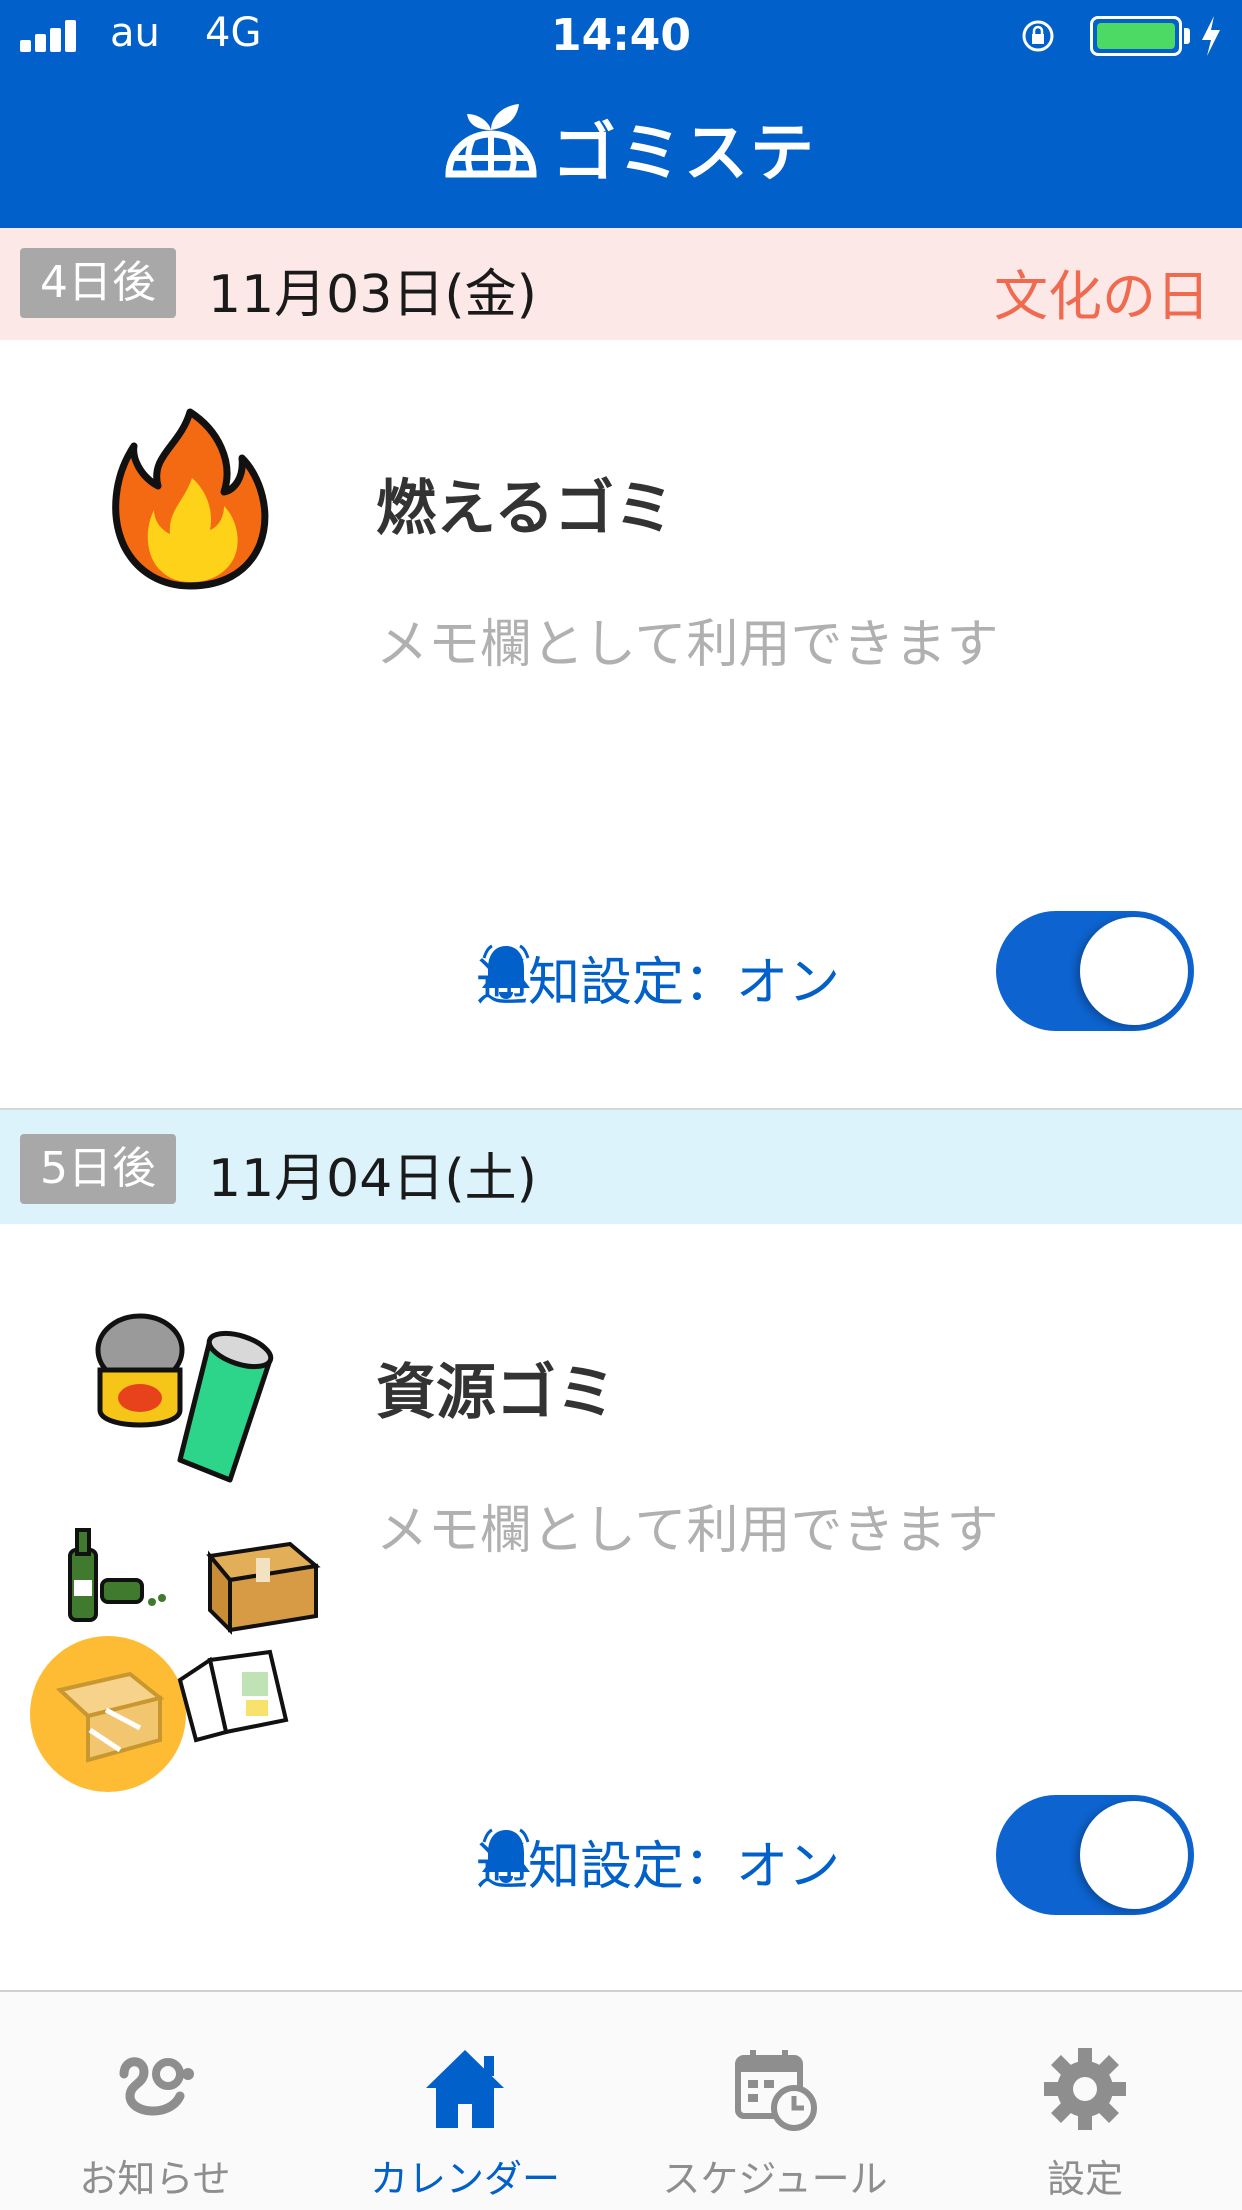  What do you see at coordinates (525, 509) in the screenshot?
I see `garbage-type-title: 燃えるゴミ` at bounding box center [525, 509].